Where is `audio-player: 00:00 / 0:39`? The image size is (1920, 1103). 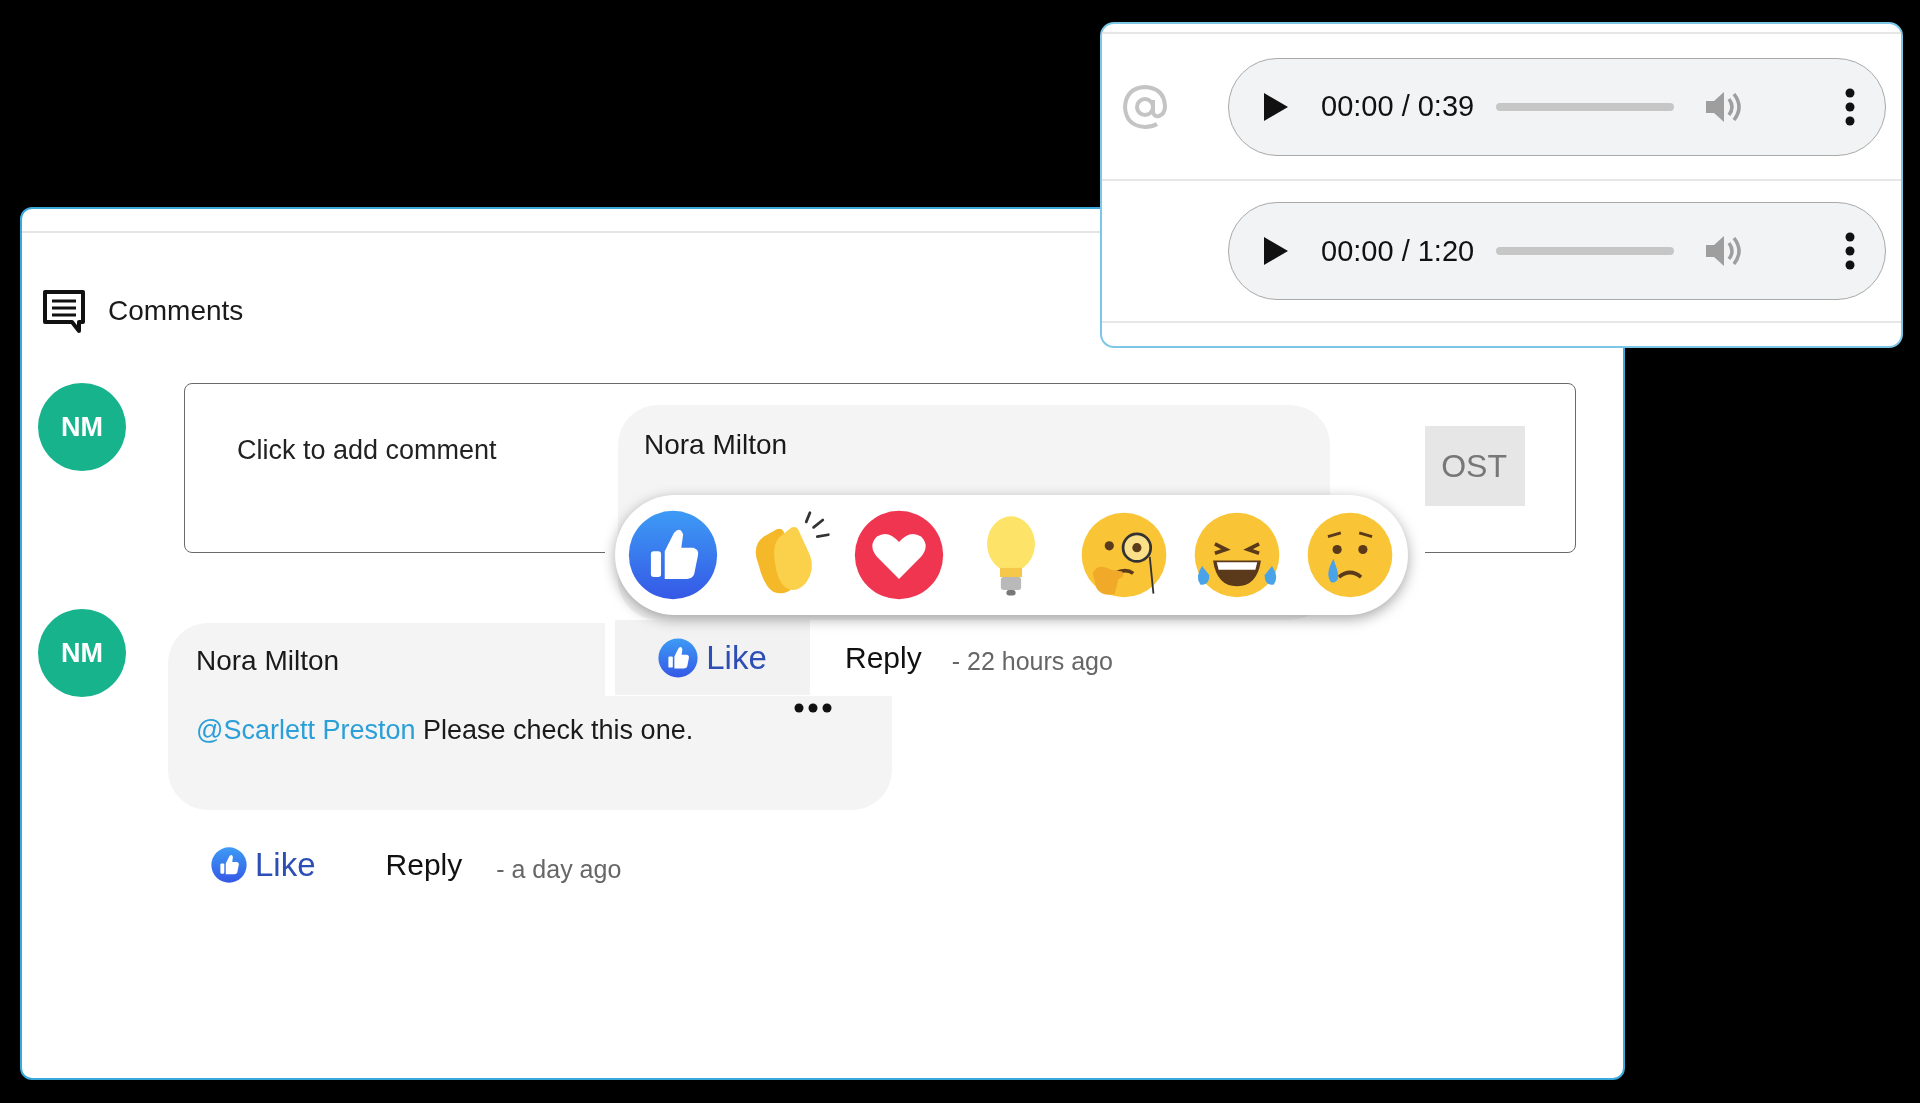
audio-player: 00:00 / 0:39 is located at coordinates (1557, 106).